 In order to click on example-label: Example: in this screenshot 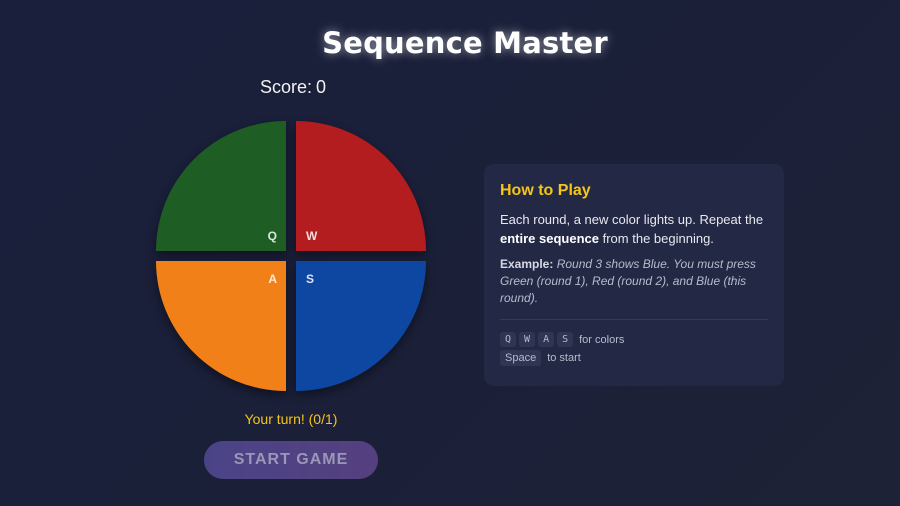, I will do `click(527, 264)`.